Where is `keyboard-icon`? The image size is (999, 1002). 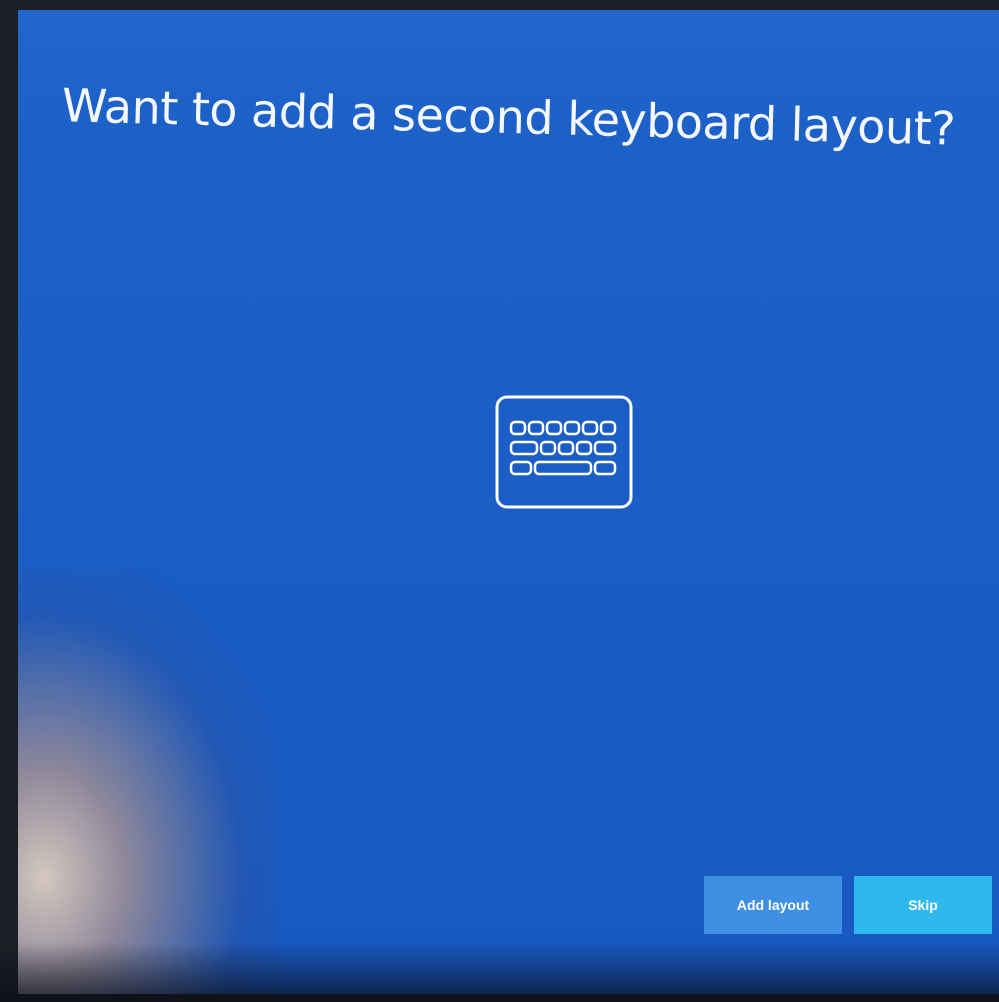
keyboard-icon is located at coordinates (564, 452).